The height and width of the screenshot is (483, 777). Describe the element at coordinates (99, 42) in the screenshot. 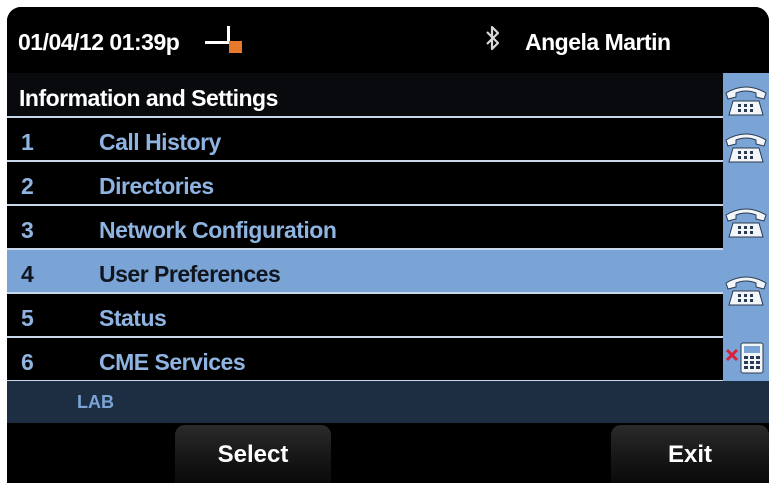

I see `date-time: 01/04/12 01:39p` at that location.